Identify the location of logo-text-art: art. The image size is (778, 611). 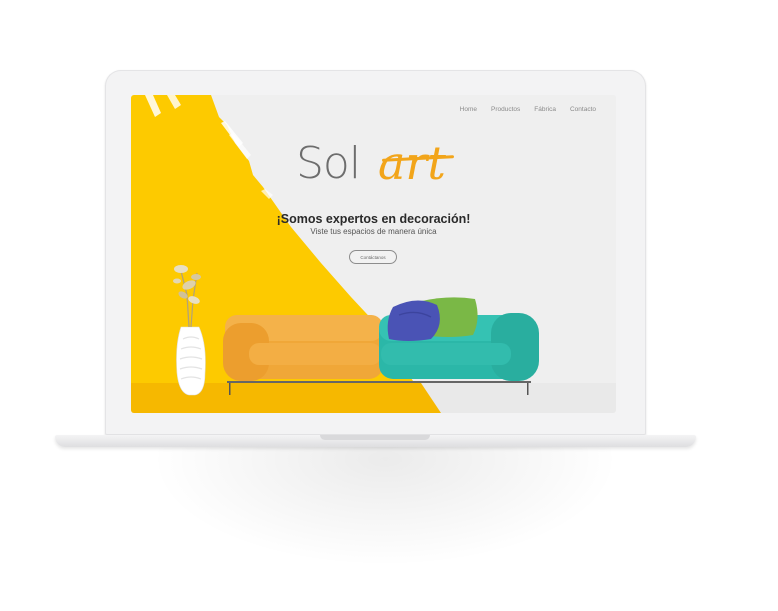
(412, 163).